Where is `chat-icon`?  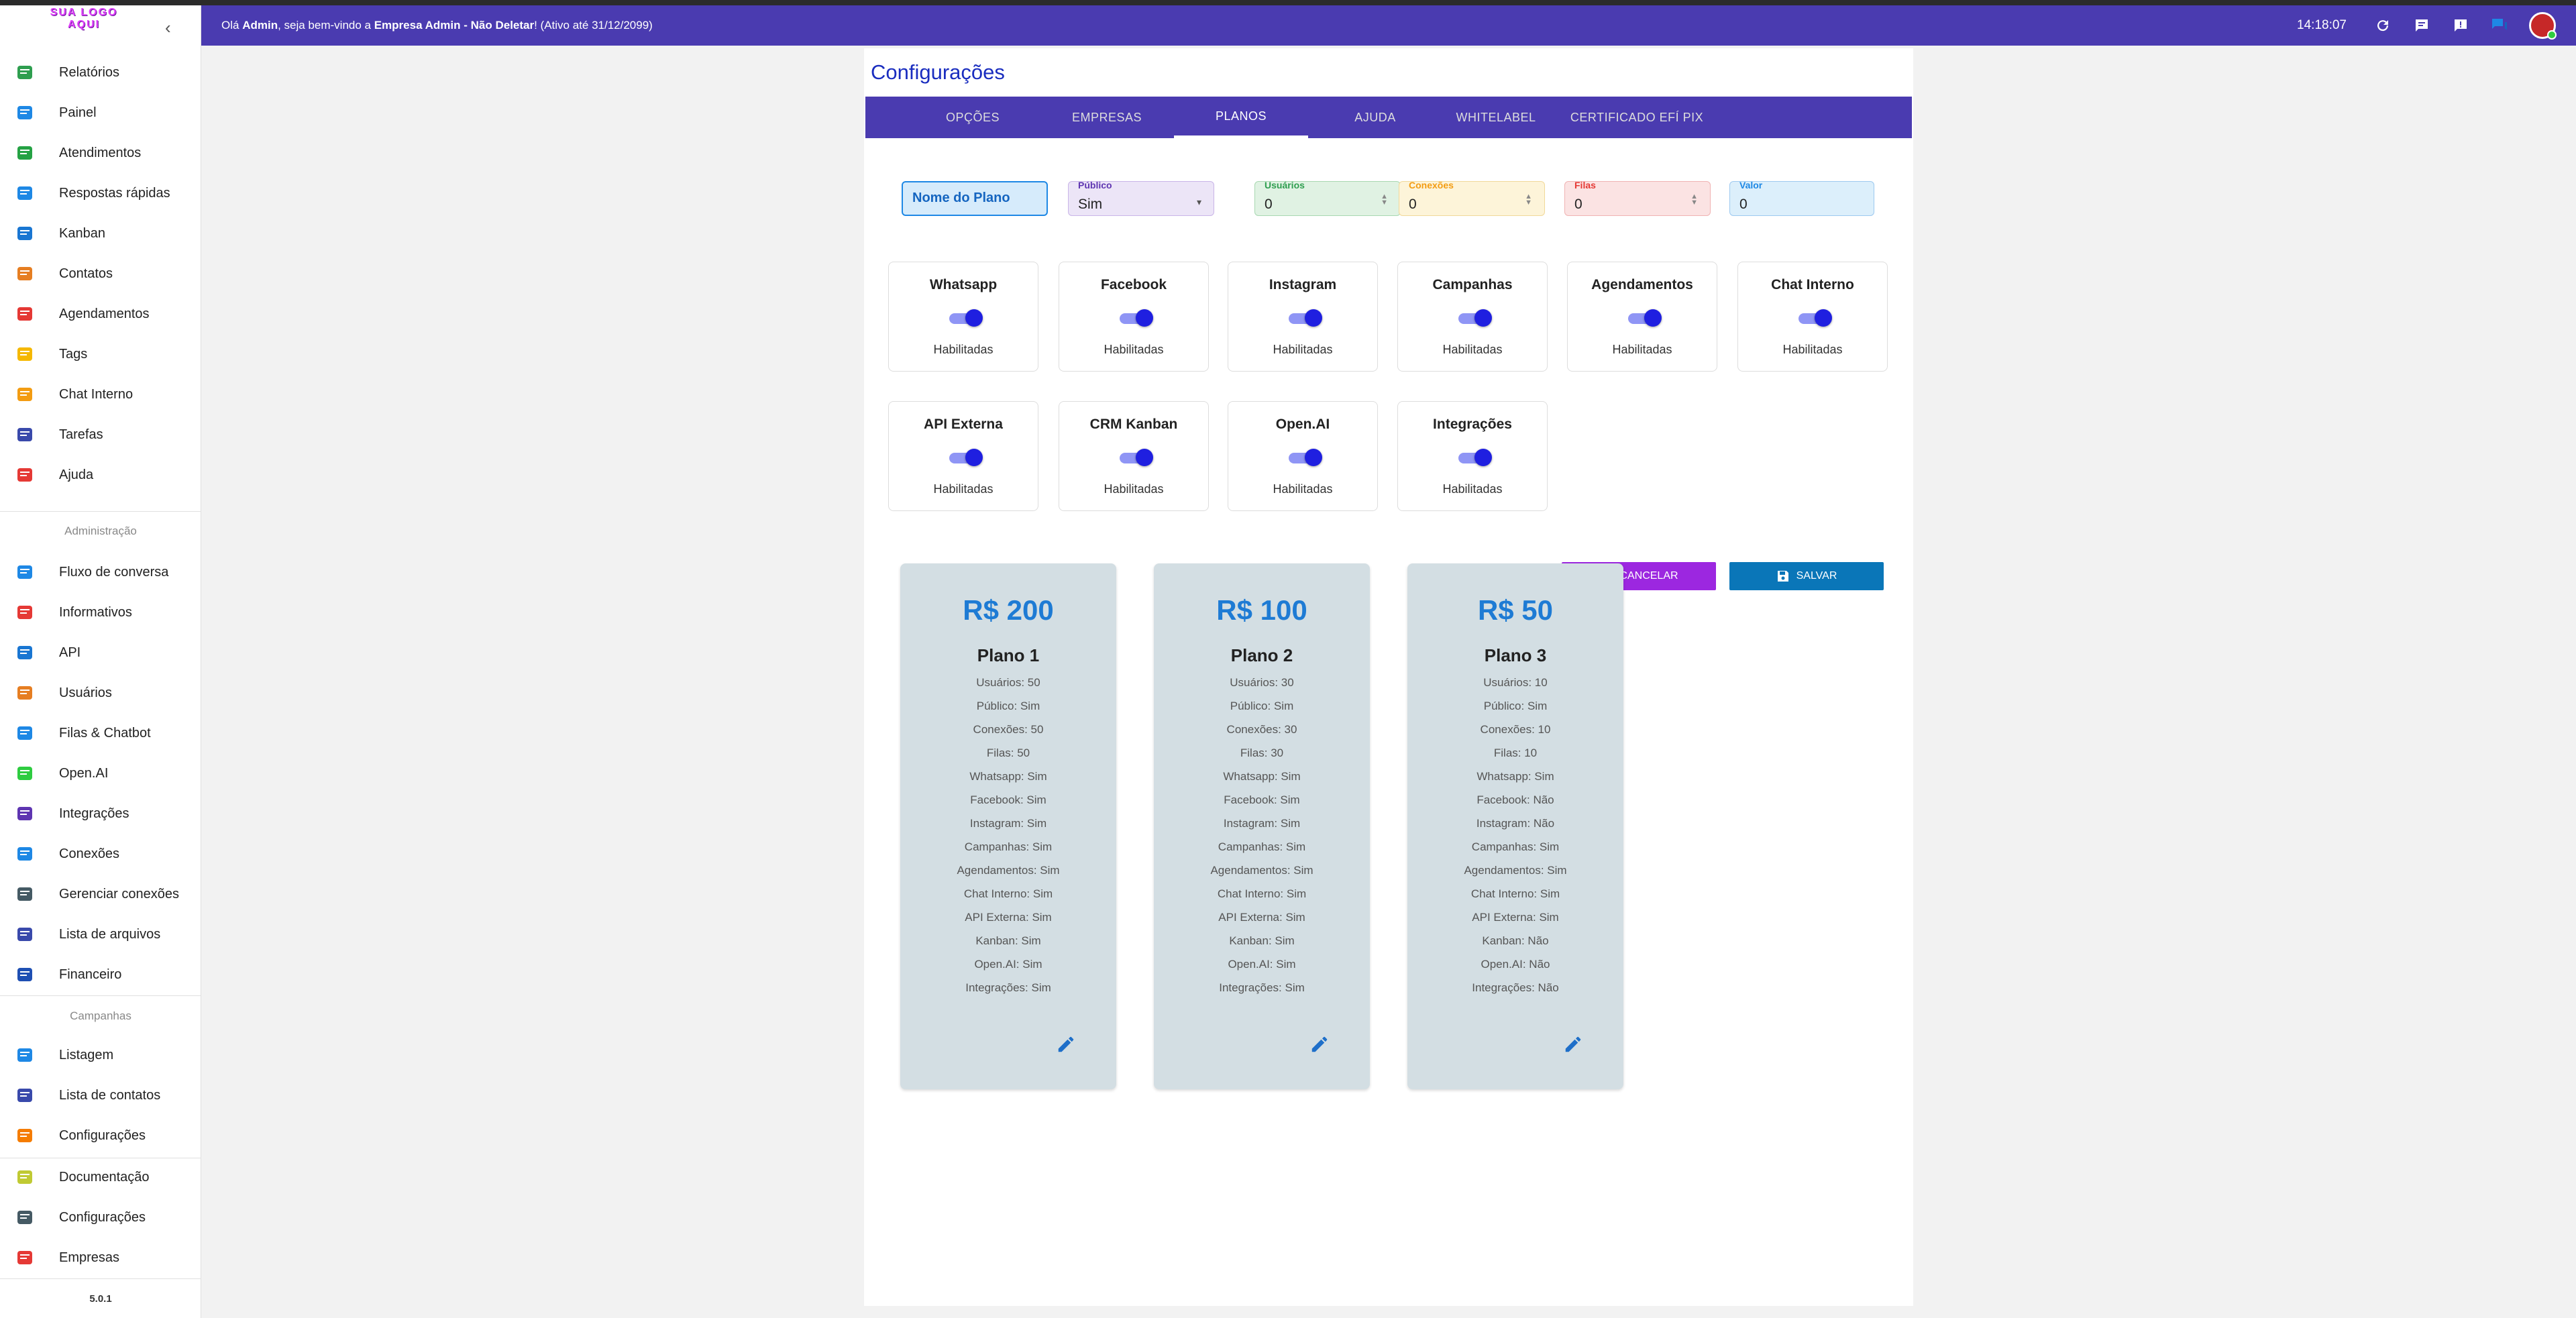 chat-icon is located at coordinates (2421, 25).